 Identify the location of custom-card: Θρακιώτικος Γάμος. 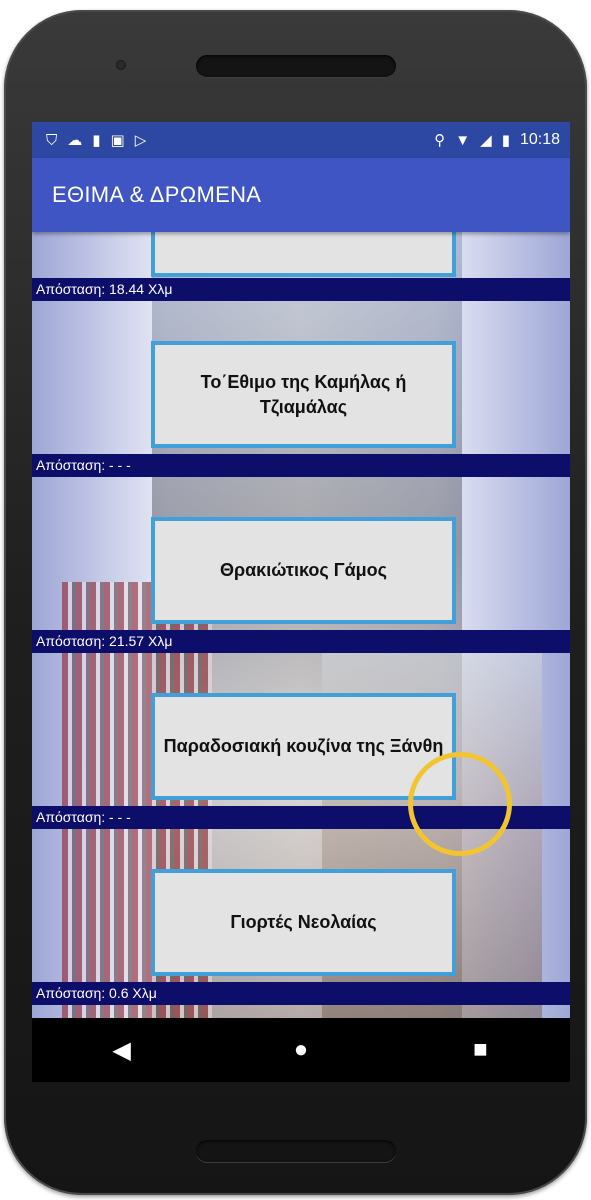
(303, 570).